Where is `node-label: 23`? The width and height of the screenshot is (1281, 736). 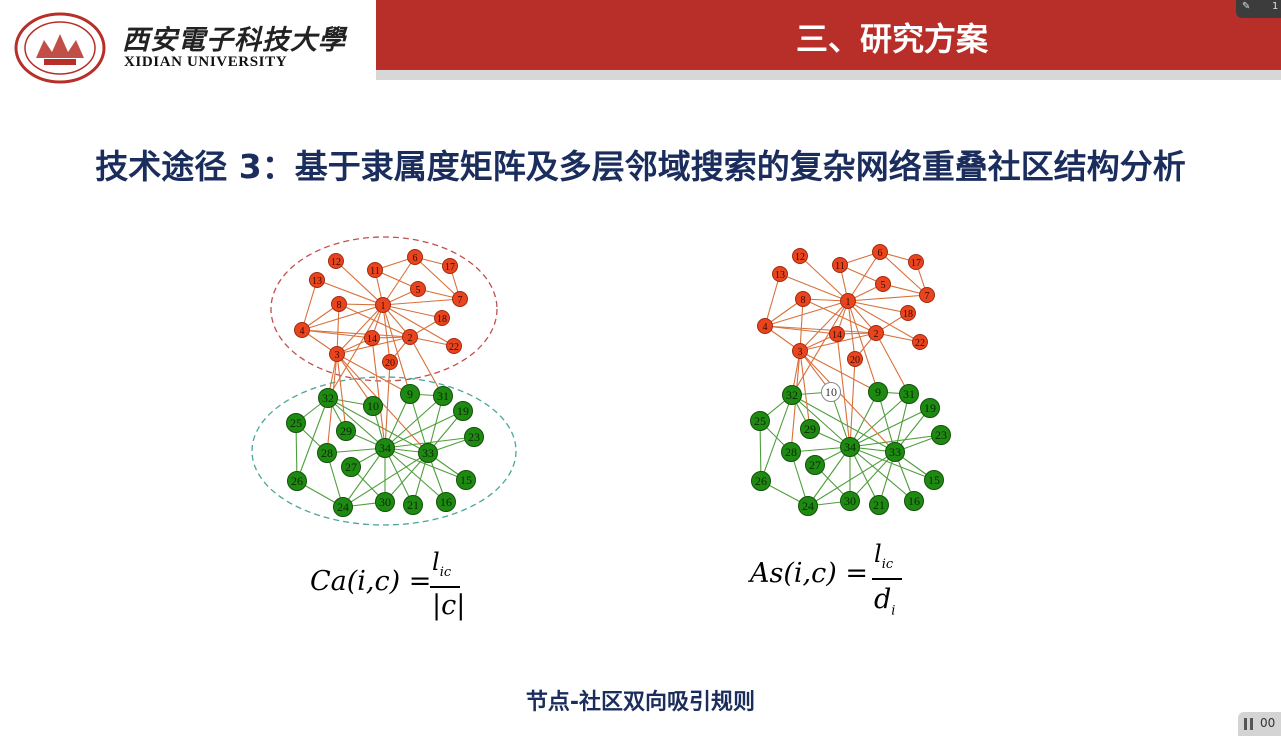
node-label: 23 is located at coordinates (941, 435).